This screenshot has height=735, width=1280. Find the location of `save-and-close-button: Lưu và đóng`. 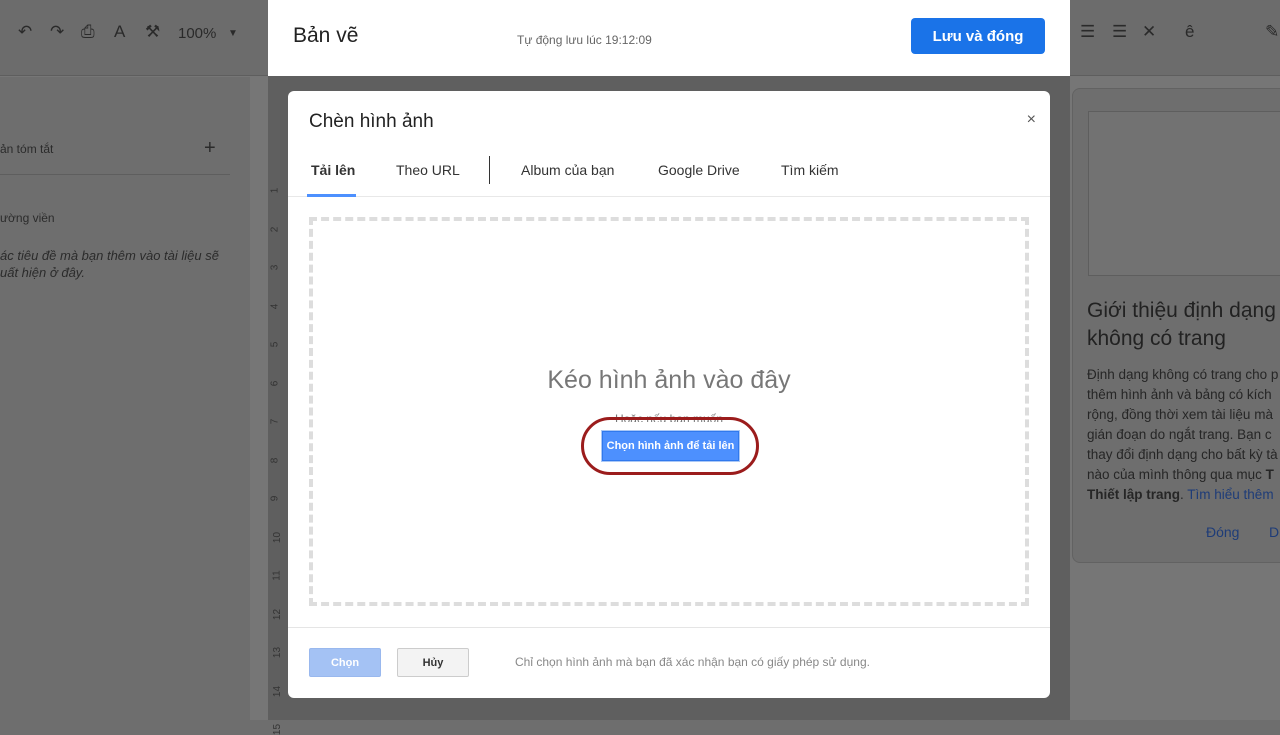

save-and-close-button: Lưu và đóng is located at coordinates (978, 36).